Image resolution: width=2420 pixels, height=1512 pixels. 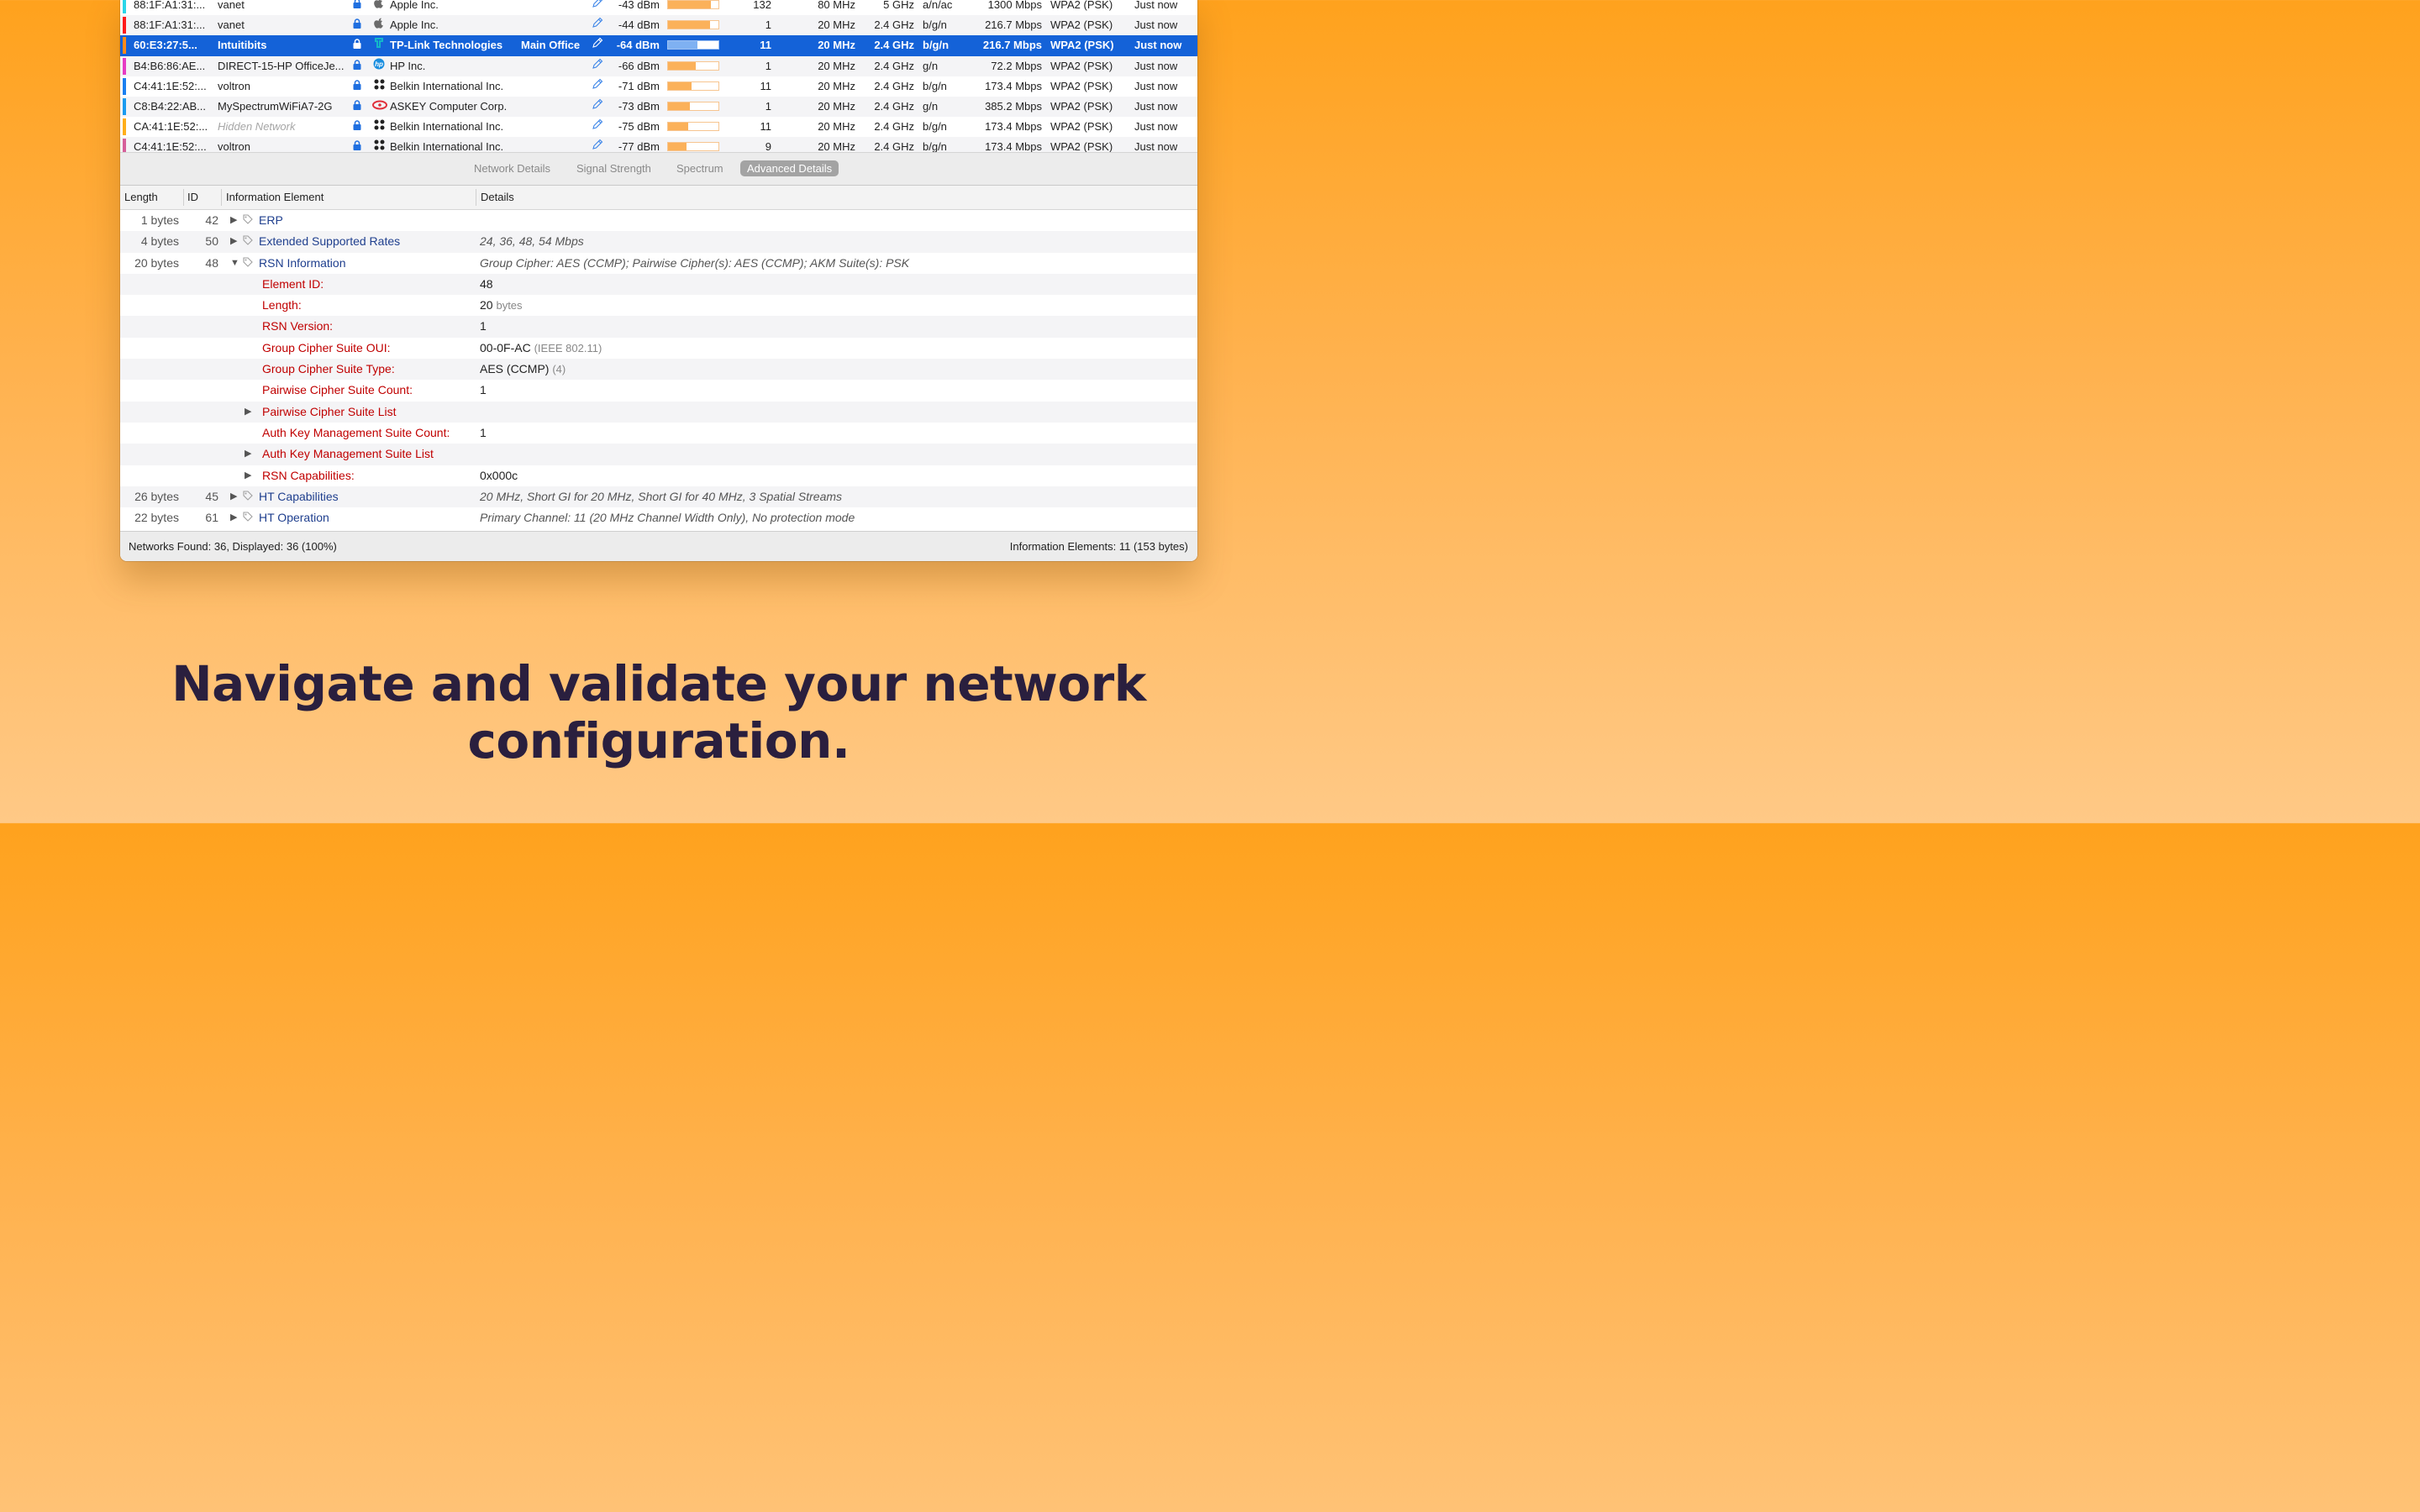 What do you see at coordinates (837, 5) in the screenshot?
I see `channel-width-cell: 80 MHz` at bounding box center [837, 5].